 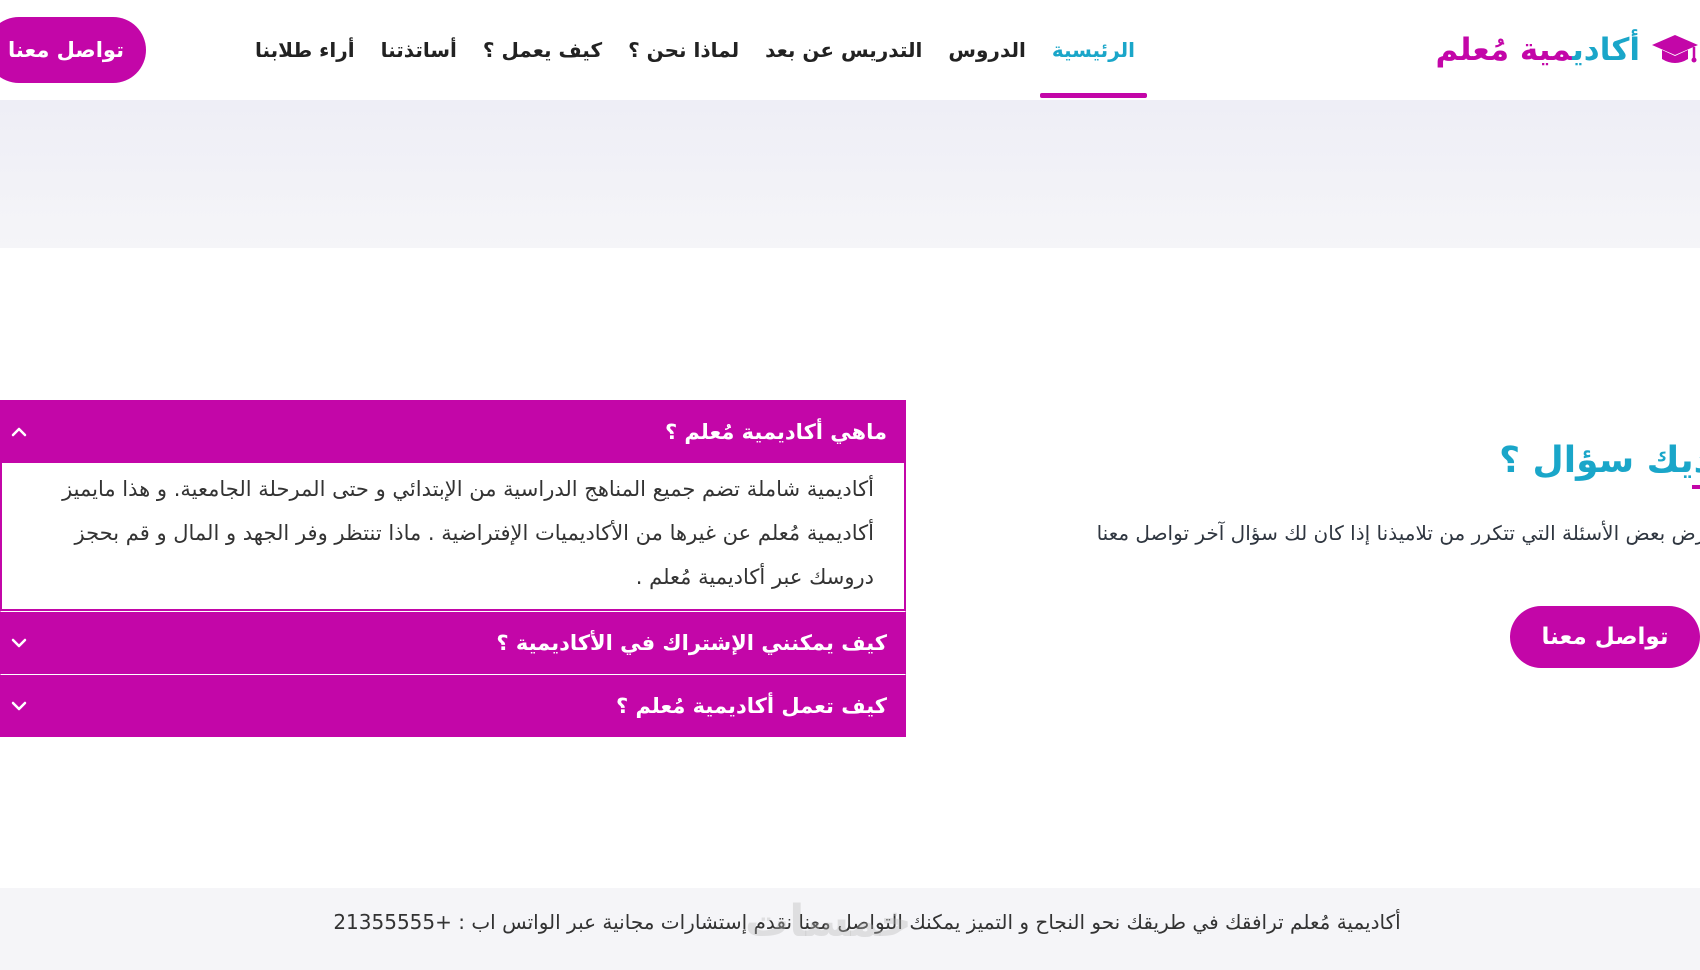 What do you see at coordinates (751, 705) in the screenshot?
I see `faq-question: كيف تعمل أكاديمية مُعلم ؟` at bounding box center [751, 705].